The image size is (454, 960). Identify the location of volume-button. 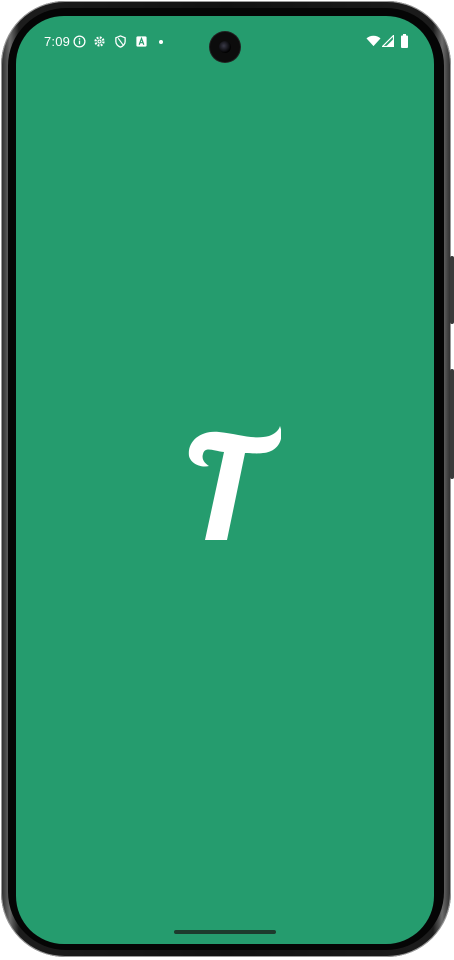
(452, 424).